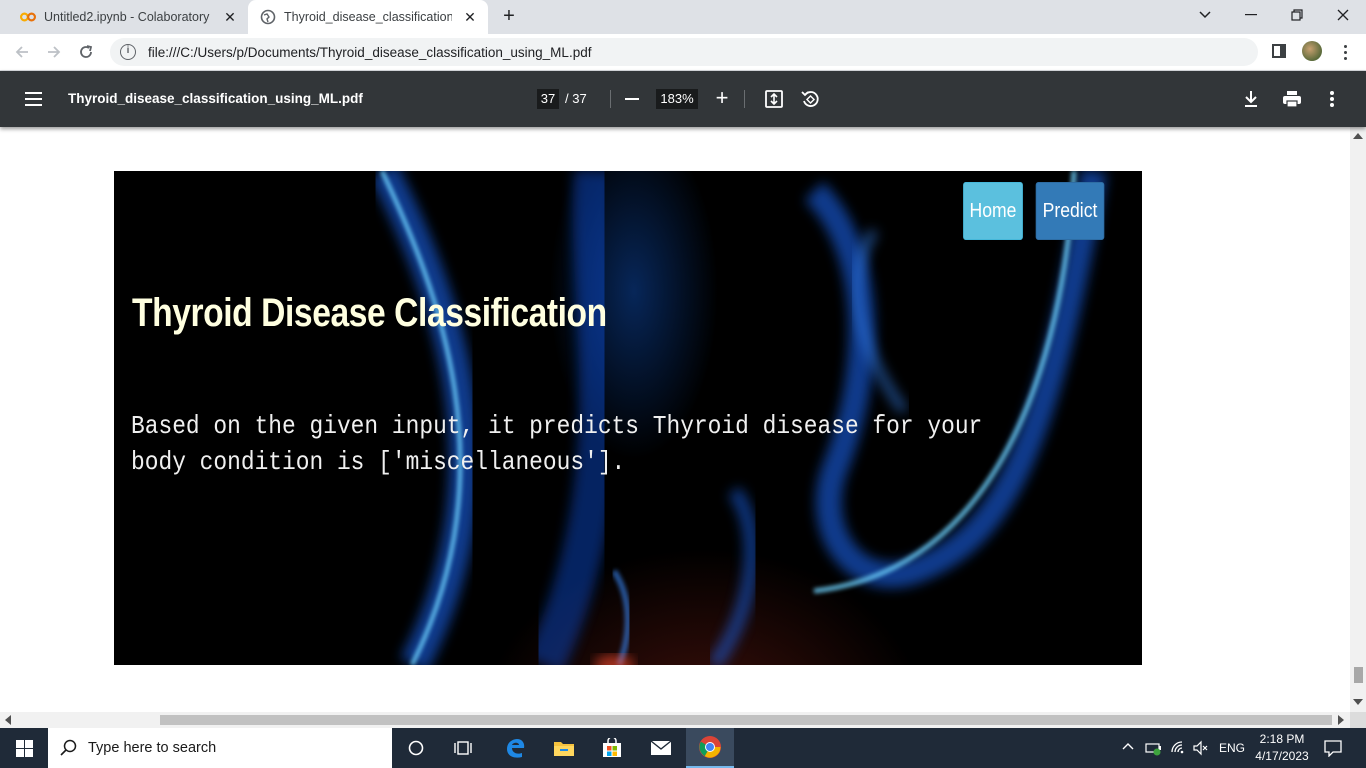 This screenshot has height=768, width=1366. I want to click on menu-icon, so click(33, 99).